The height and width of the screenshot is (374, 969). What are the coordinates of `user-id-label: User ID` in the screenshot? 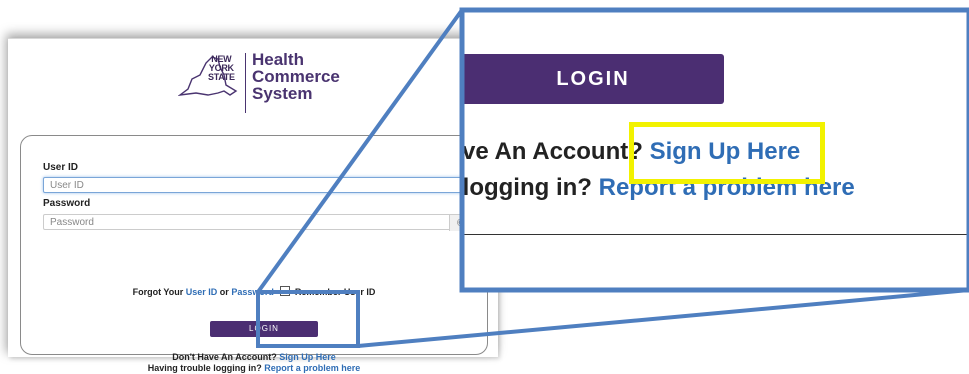 It's located at (61, 167).